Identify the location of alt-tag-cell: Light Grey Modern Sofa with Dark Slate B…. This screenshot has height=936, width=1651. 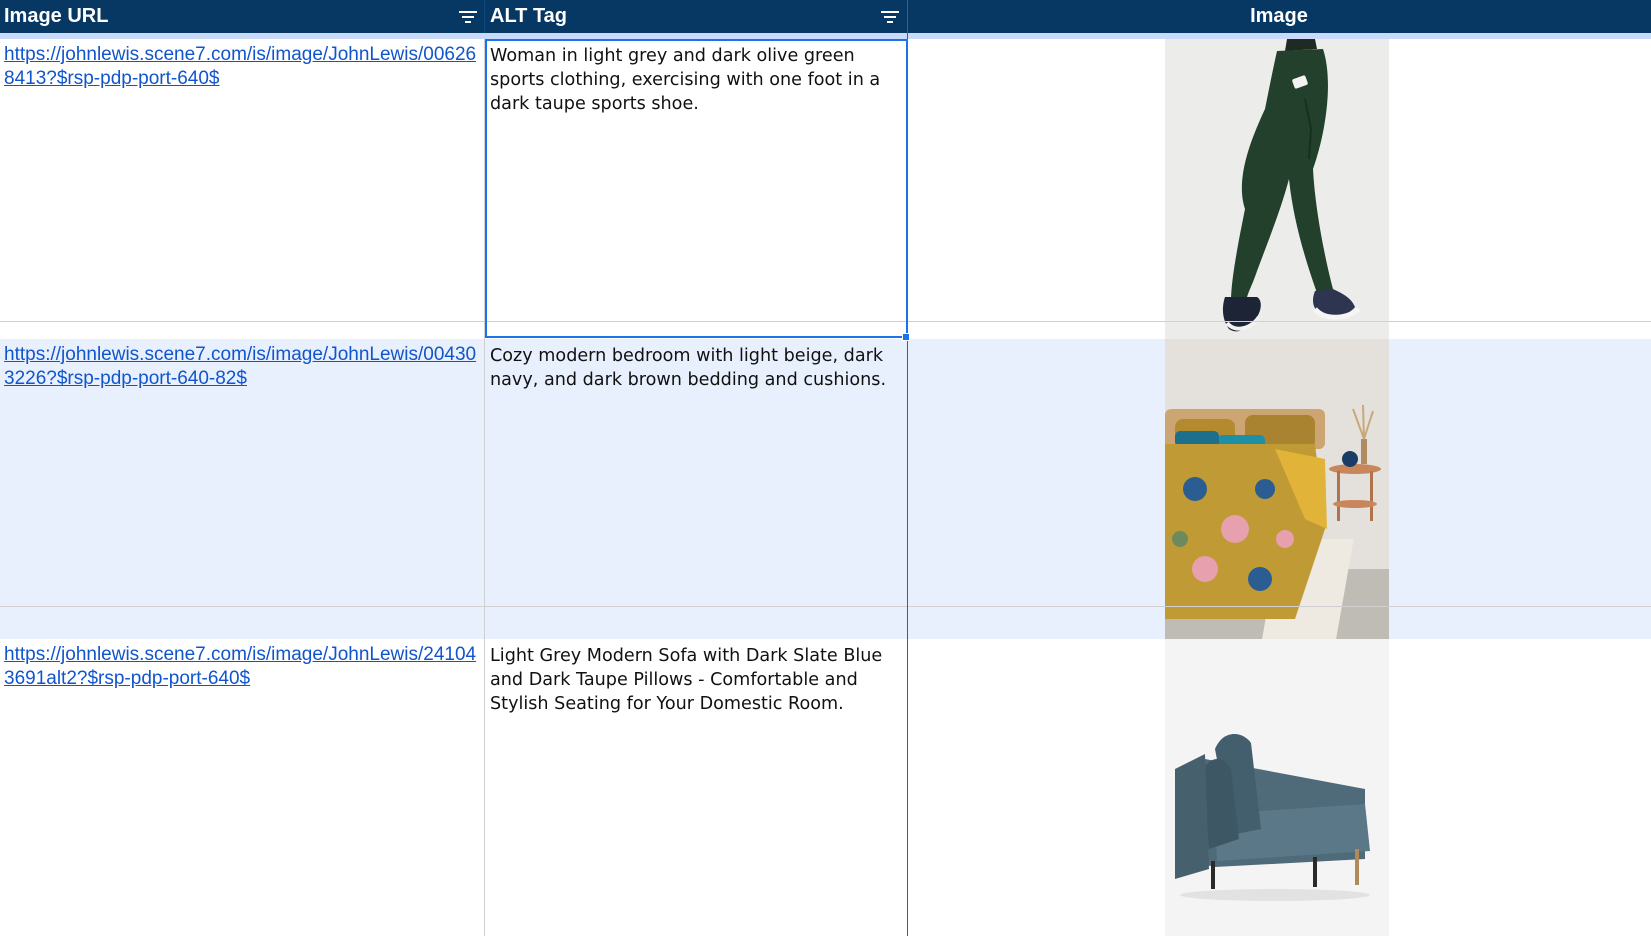
(696, 787).